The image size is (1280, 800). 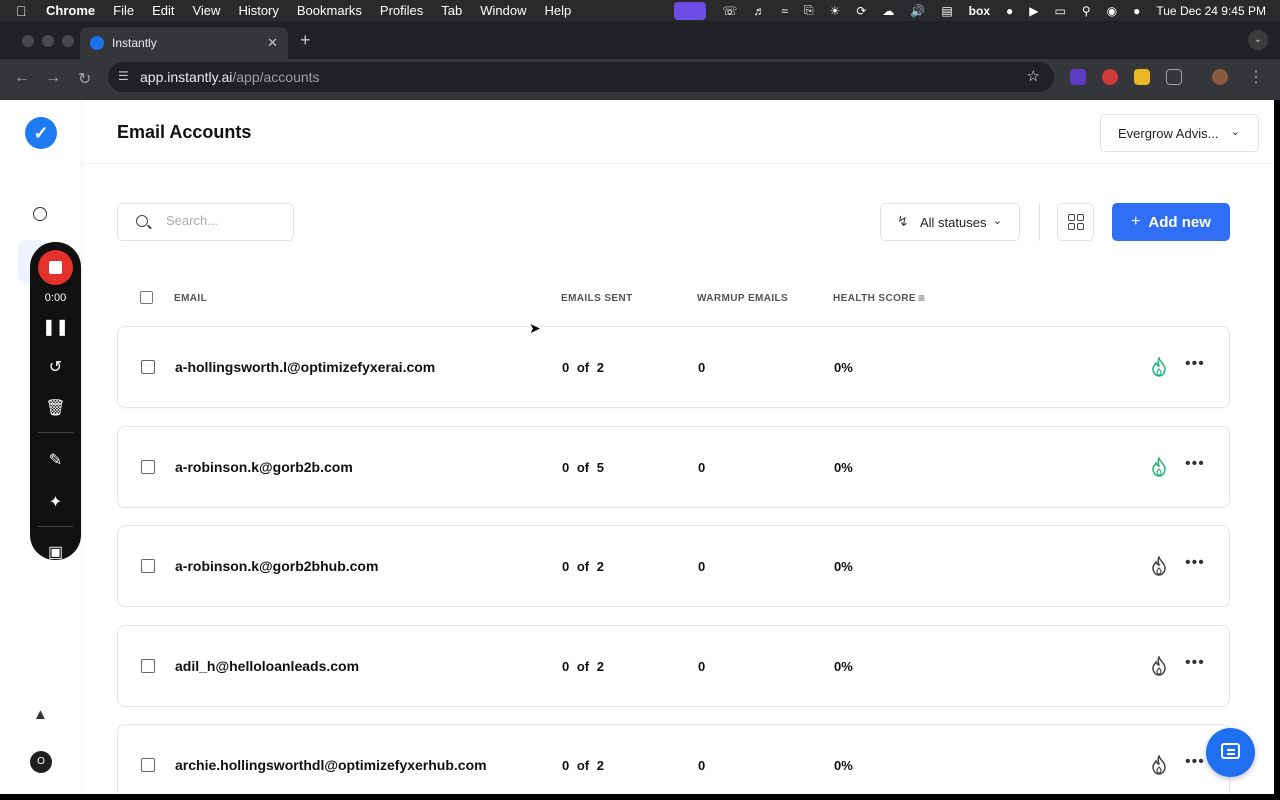 What do you see at coordinates (28, 41) in the screenshot?
I see `close-window-button` at bounding box center [28, 41].